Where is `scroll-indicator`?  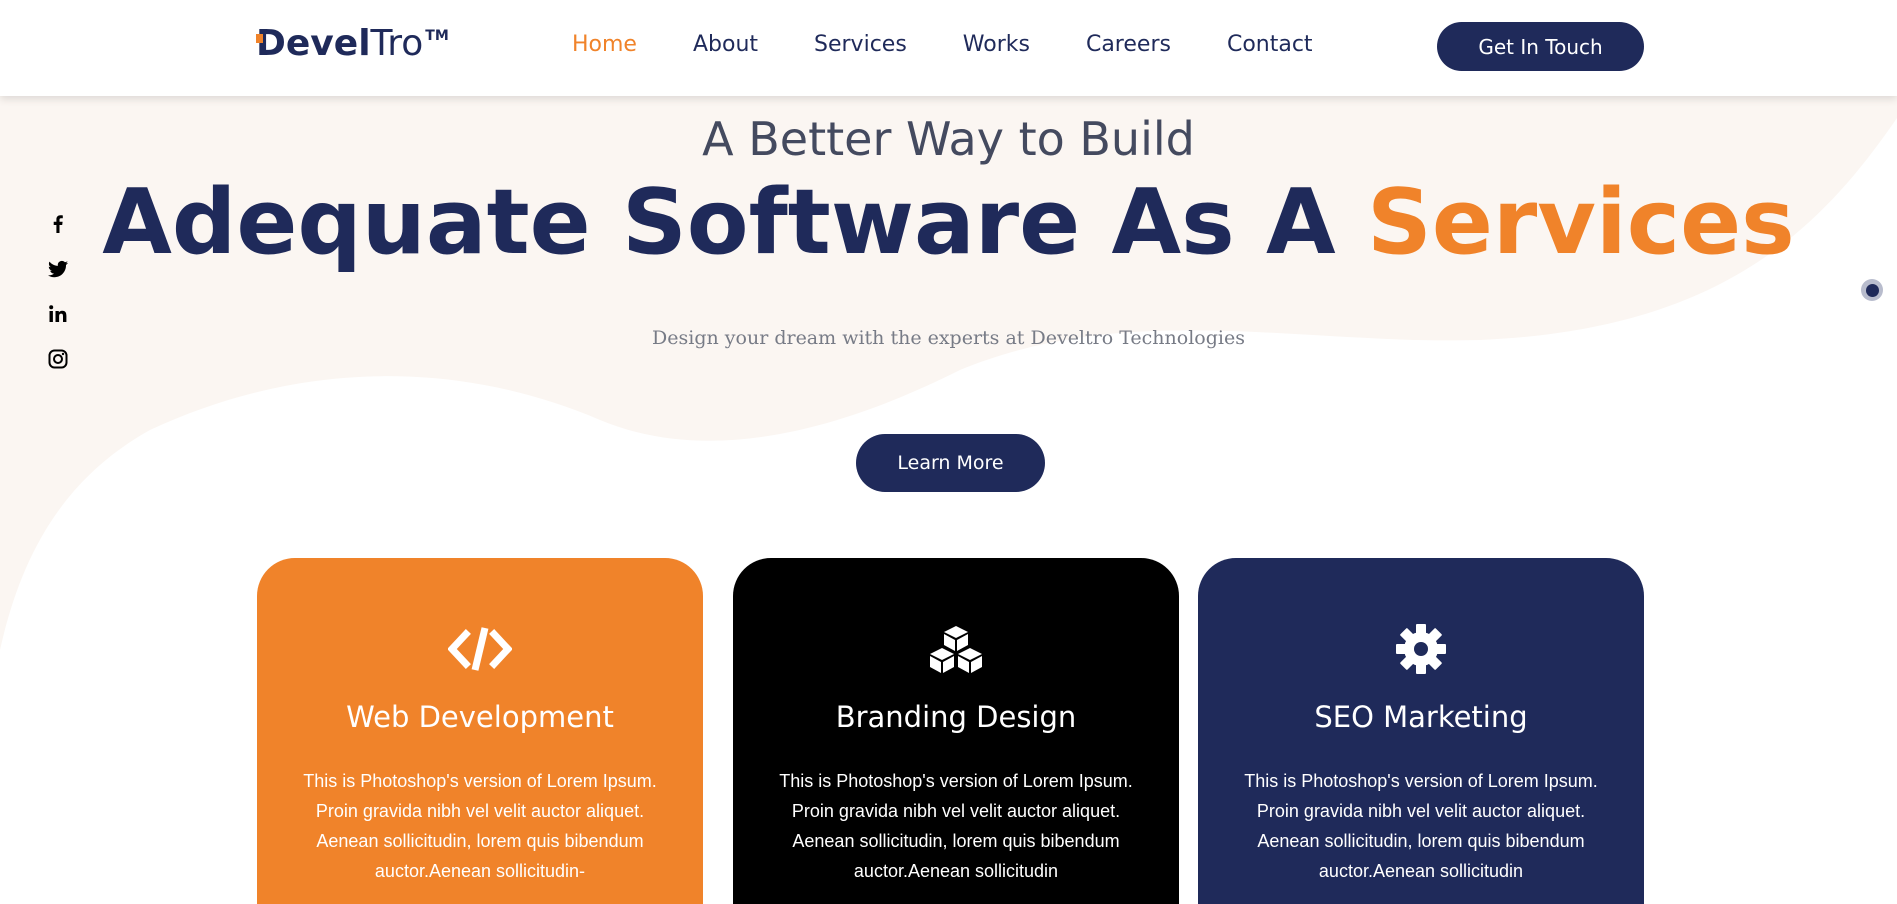
scroll-indicator is located at coordinates (1872, 290).